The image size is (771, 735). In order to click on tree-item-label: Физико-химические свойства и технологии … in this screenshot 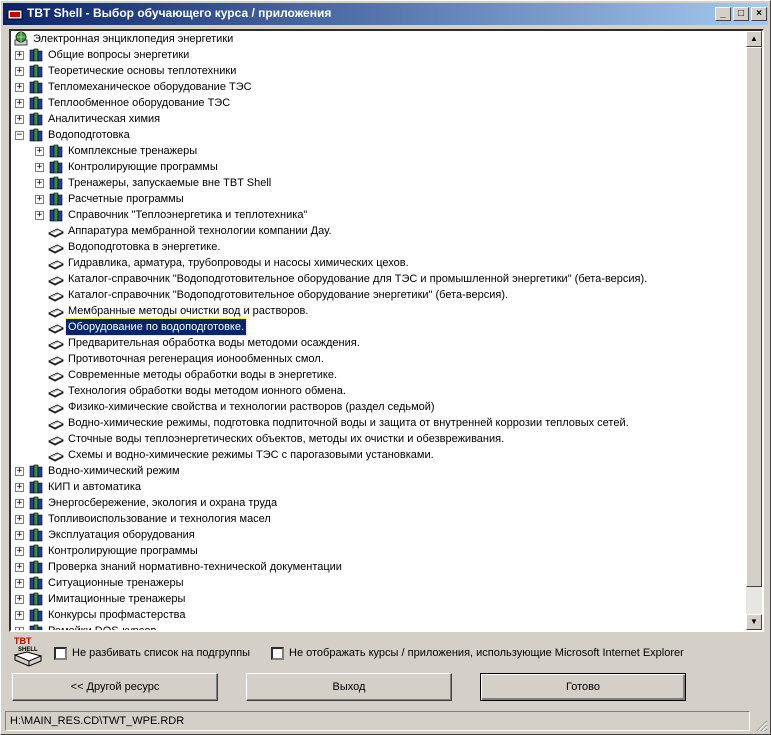, I will do `click(251, 407)`.